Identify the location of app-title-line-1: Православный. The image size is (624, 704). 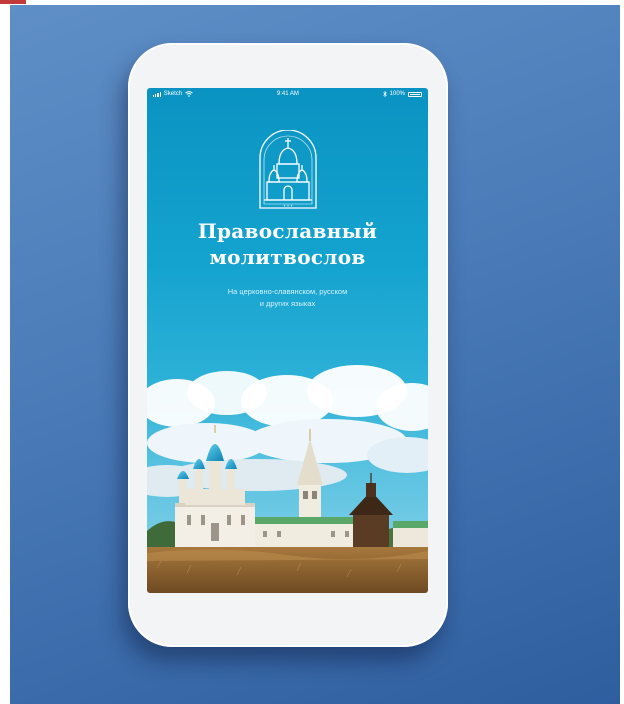
(287, 231).